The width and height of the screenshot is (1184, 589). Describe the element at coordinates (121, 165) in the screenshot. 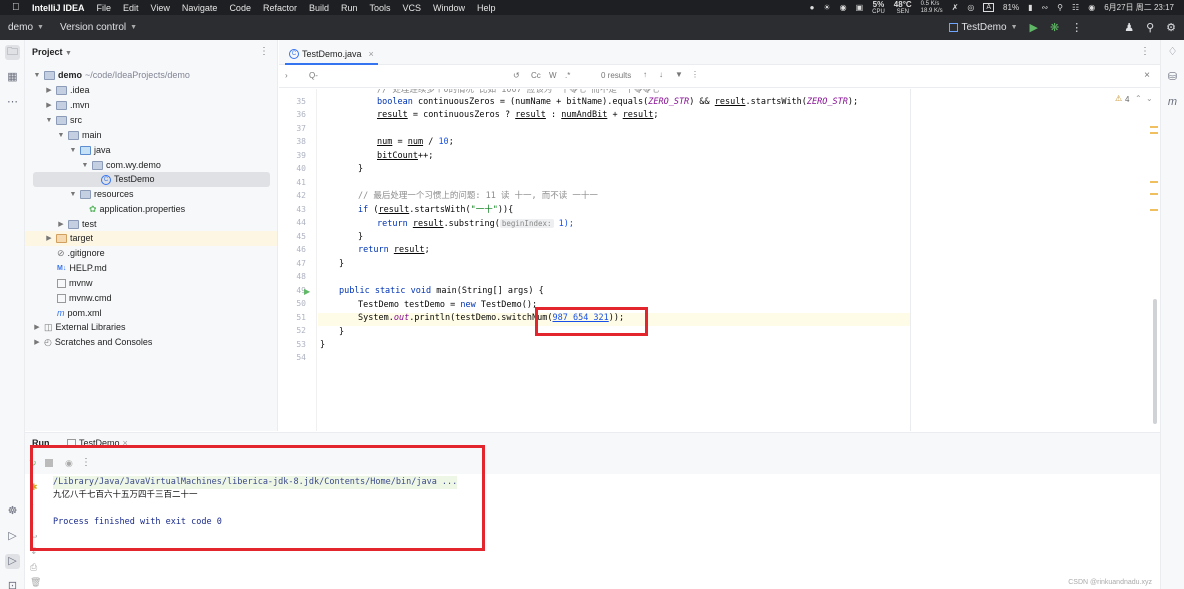

I see `tree-item-package: ▼ com.wy.demo` at that location.